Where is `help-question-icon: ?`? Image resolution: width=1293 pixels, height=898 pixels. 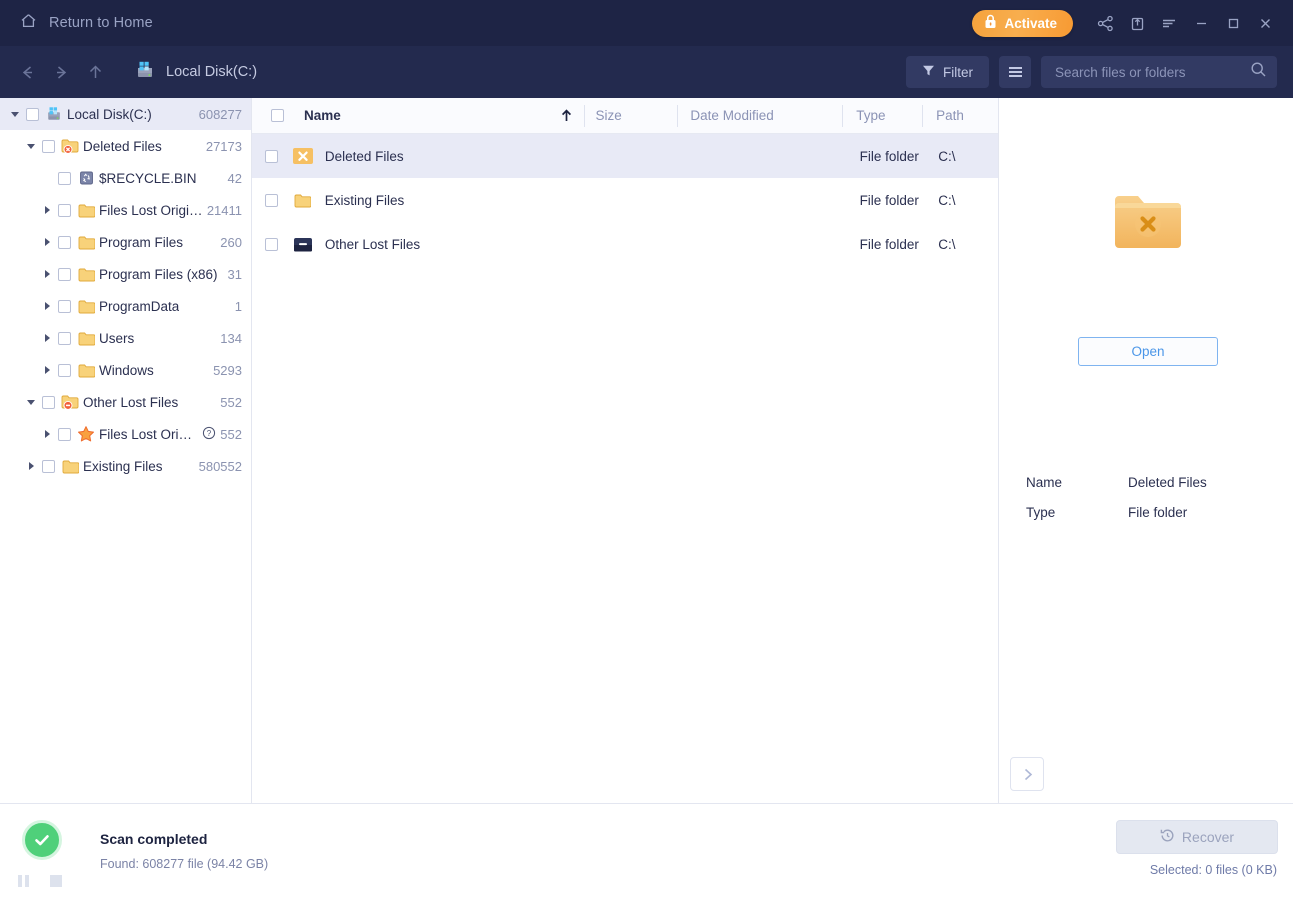
help-question-icon: ? is located at coordinates (209, 434).